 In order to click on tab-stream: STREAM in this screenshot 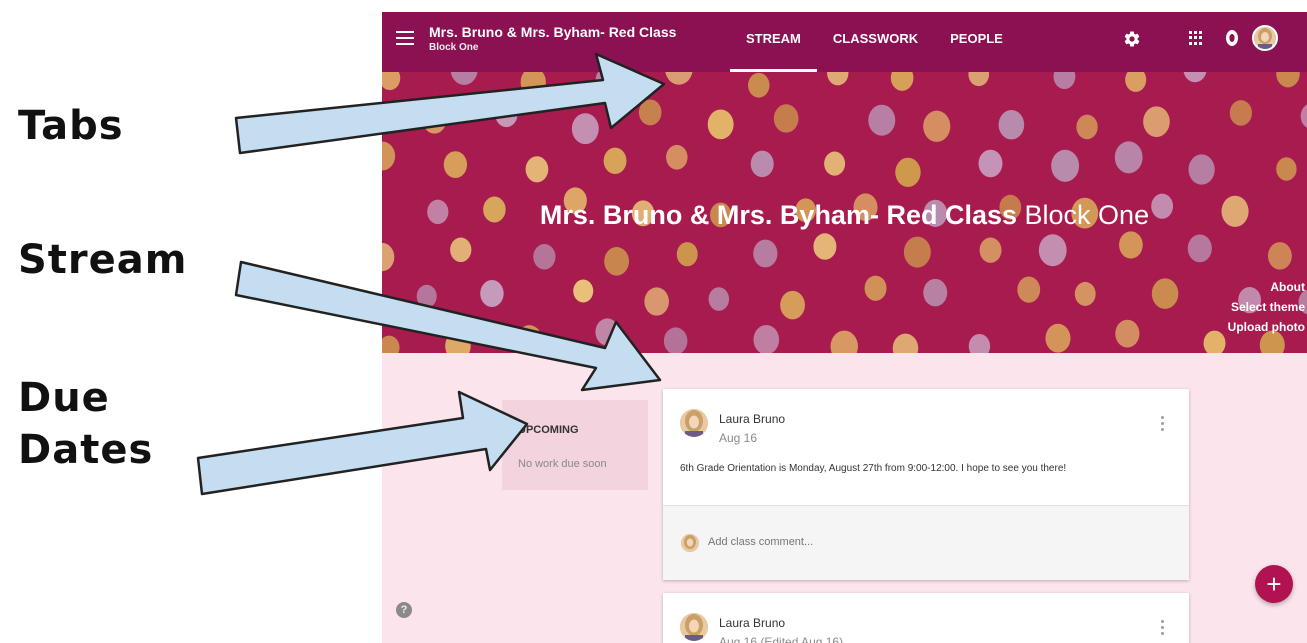, I will do `click(773, 42)`.